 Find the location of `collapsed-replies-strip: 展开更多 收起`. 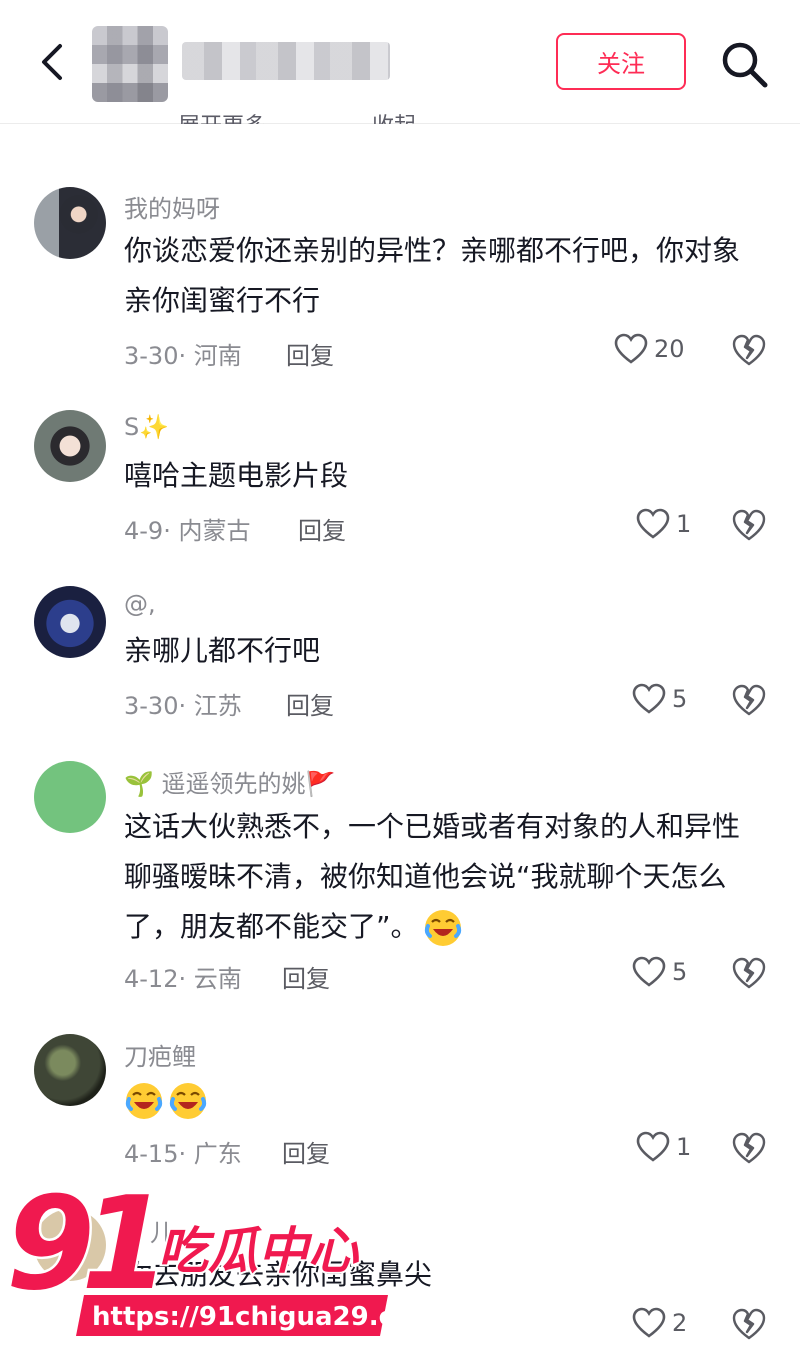

collapsed-replies-strip: 展开更多 收起 is located at coordinates (400, 112).